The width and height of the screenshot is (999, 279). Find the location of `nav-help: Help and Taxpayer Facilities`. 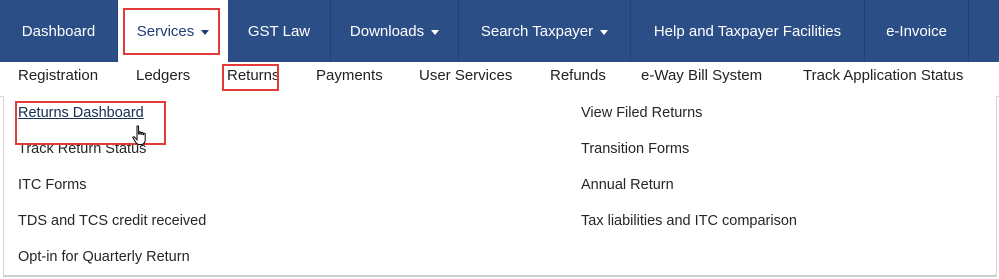

nav-help: Help and Taxpayer Facilities is located at coordinates (748, 31).